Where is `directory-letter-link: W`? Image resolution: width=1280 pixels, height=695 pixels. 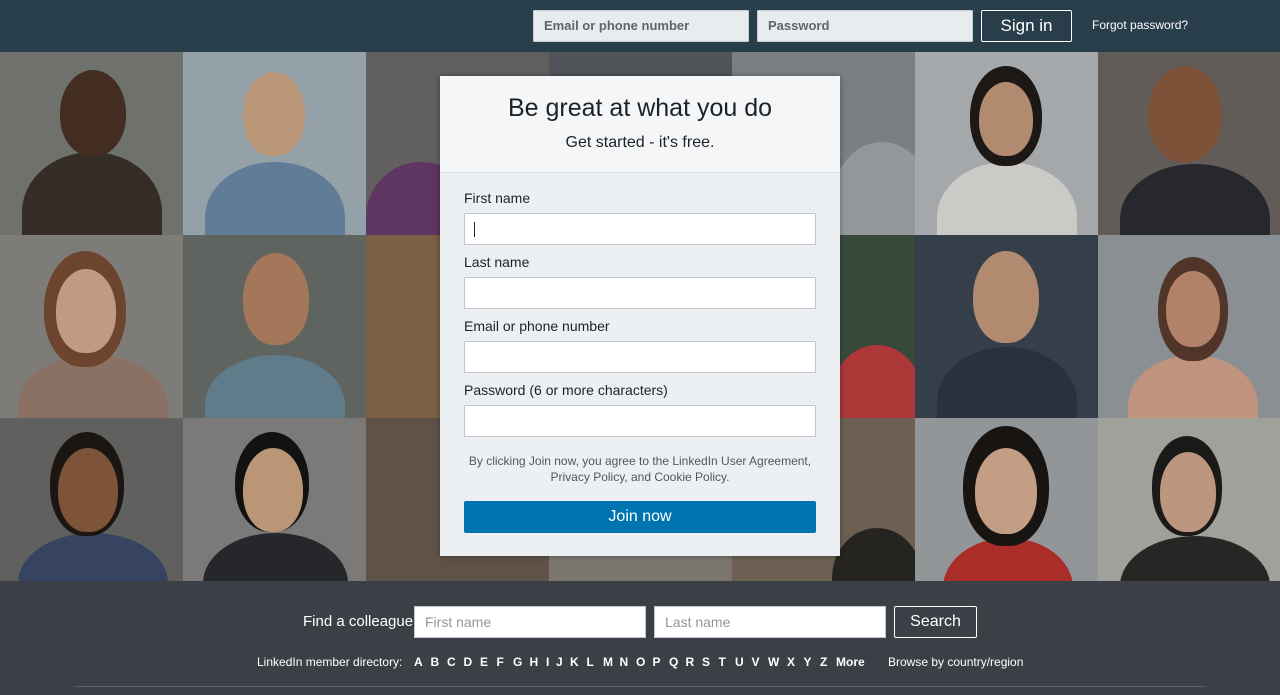 directory-letter-link: W is located at coordinates (777, 662).